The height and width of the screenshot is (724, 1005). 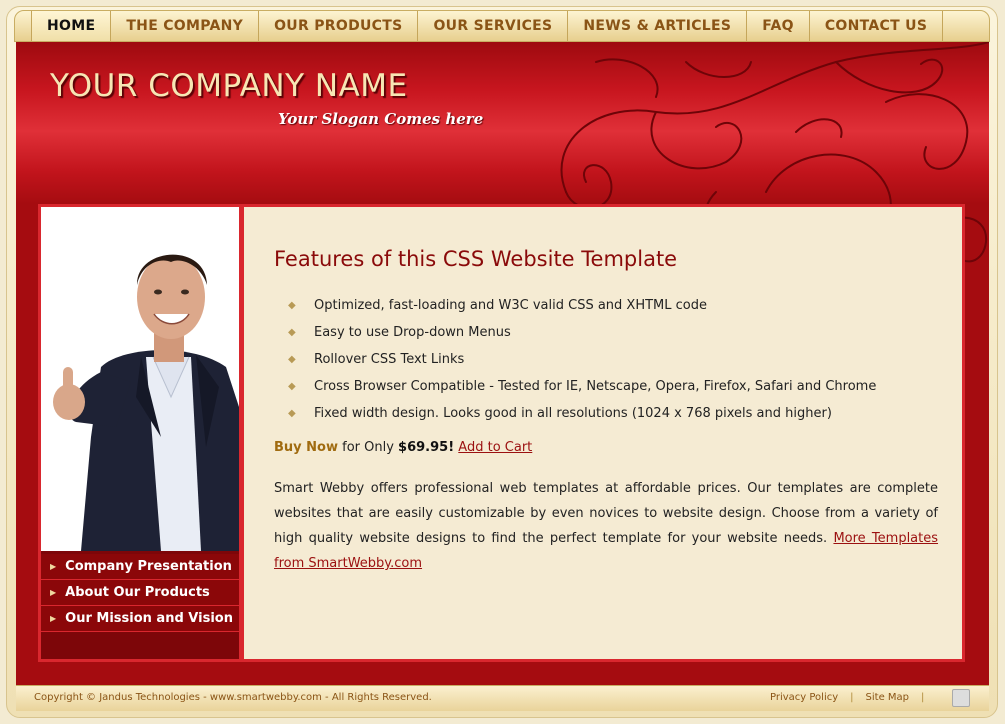 I want to click on buy-now-label: Buy Now, so click(x=306, y=447).